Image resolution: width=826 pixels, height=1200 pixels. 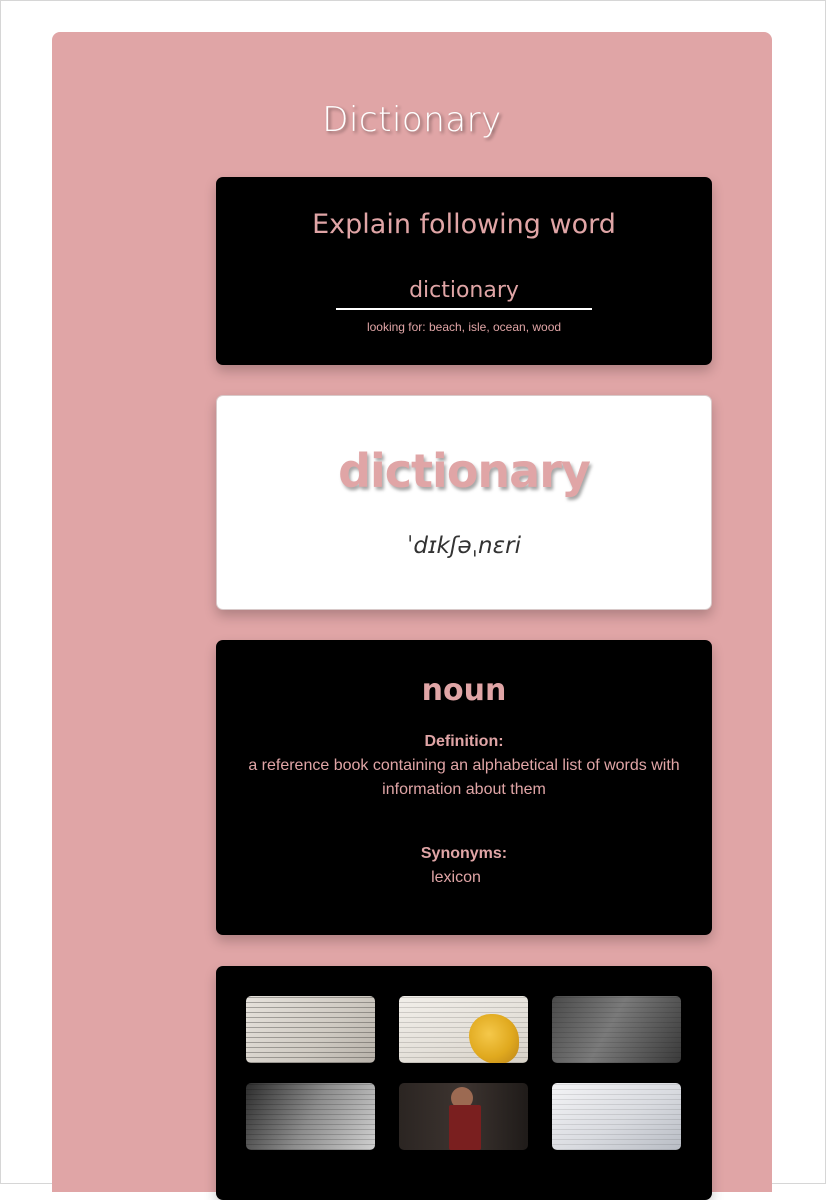 I want to click on dictionary-page-photo, so click(x=310, y=1029).